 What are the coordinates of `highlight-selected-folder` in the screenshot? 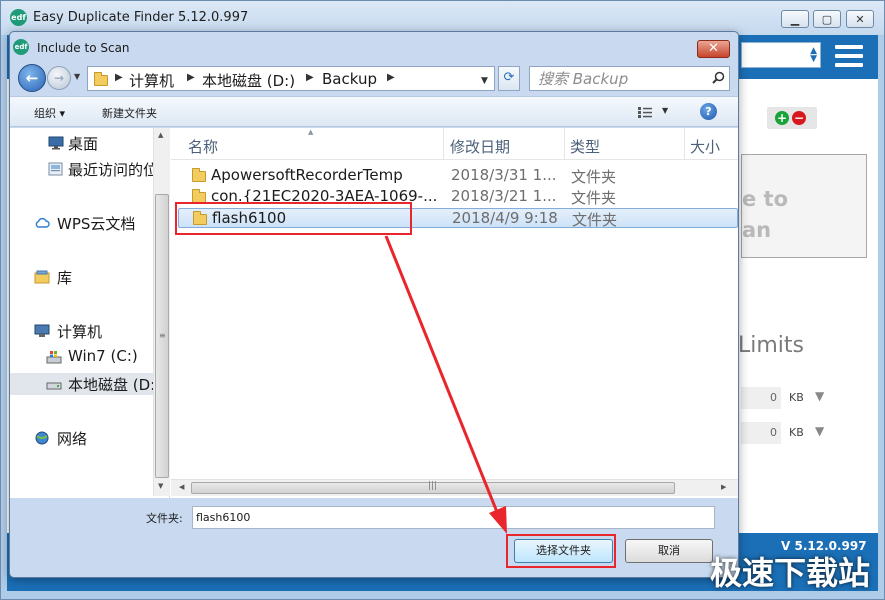 It's located at (293, 218).